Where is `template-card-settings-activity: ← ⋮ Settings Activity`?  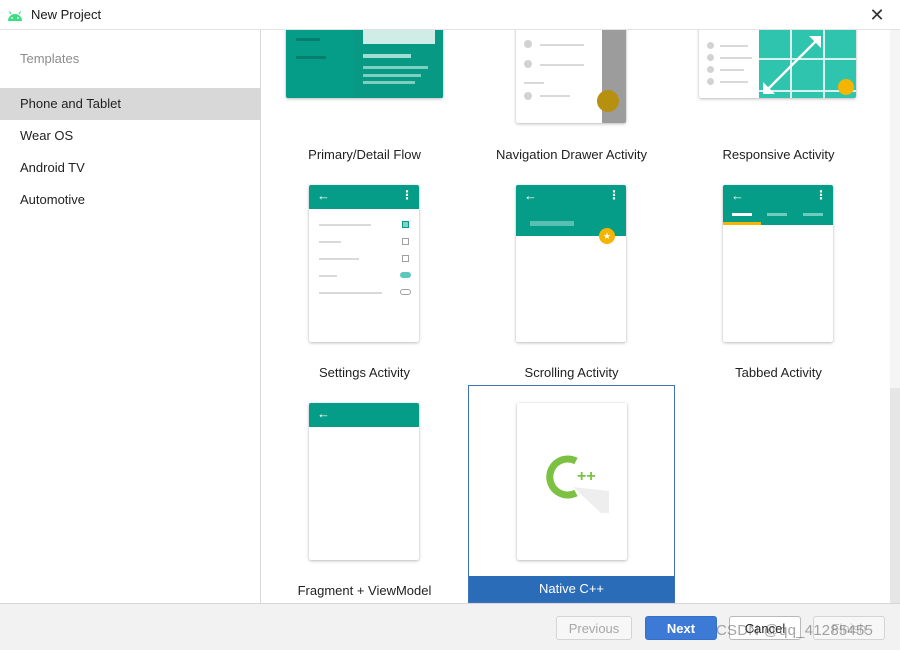 template-card-settings-activity: ← ⋮ Settings Activity is located at coordinates (364, 276).